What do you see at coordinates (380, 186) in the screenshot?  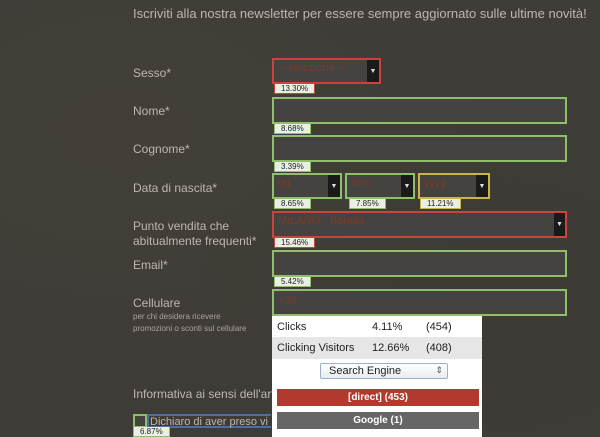 I see `birth-month-select: mm ▼` at bounding box center [380, 186].